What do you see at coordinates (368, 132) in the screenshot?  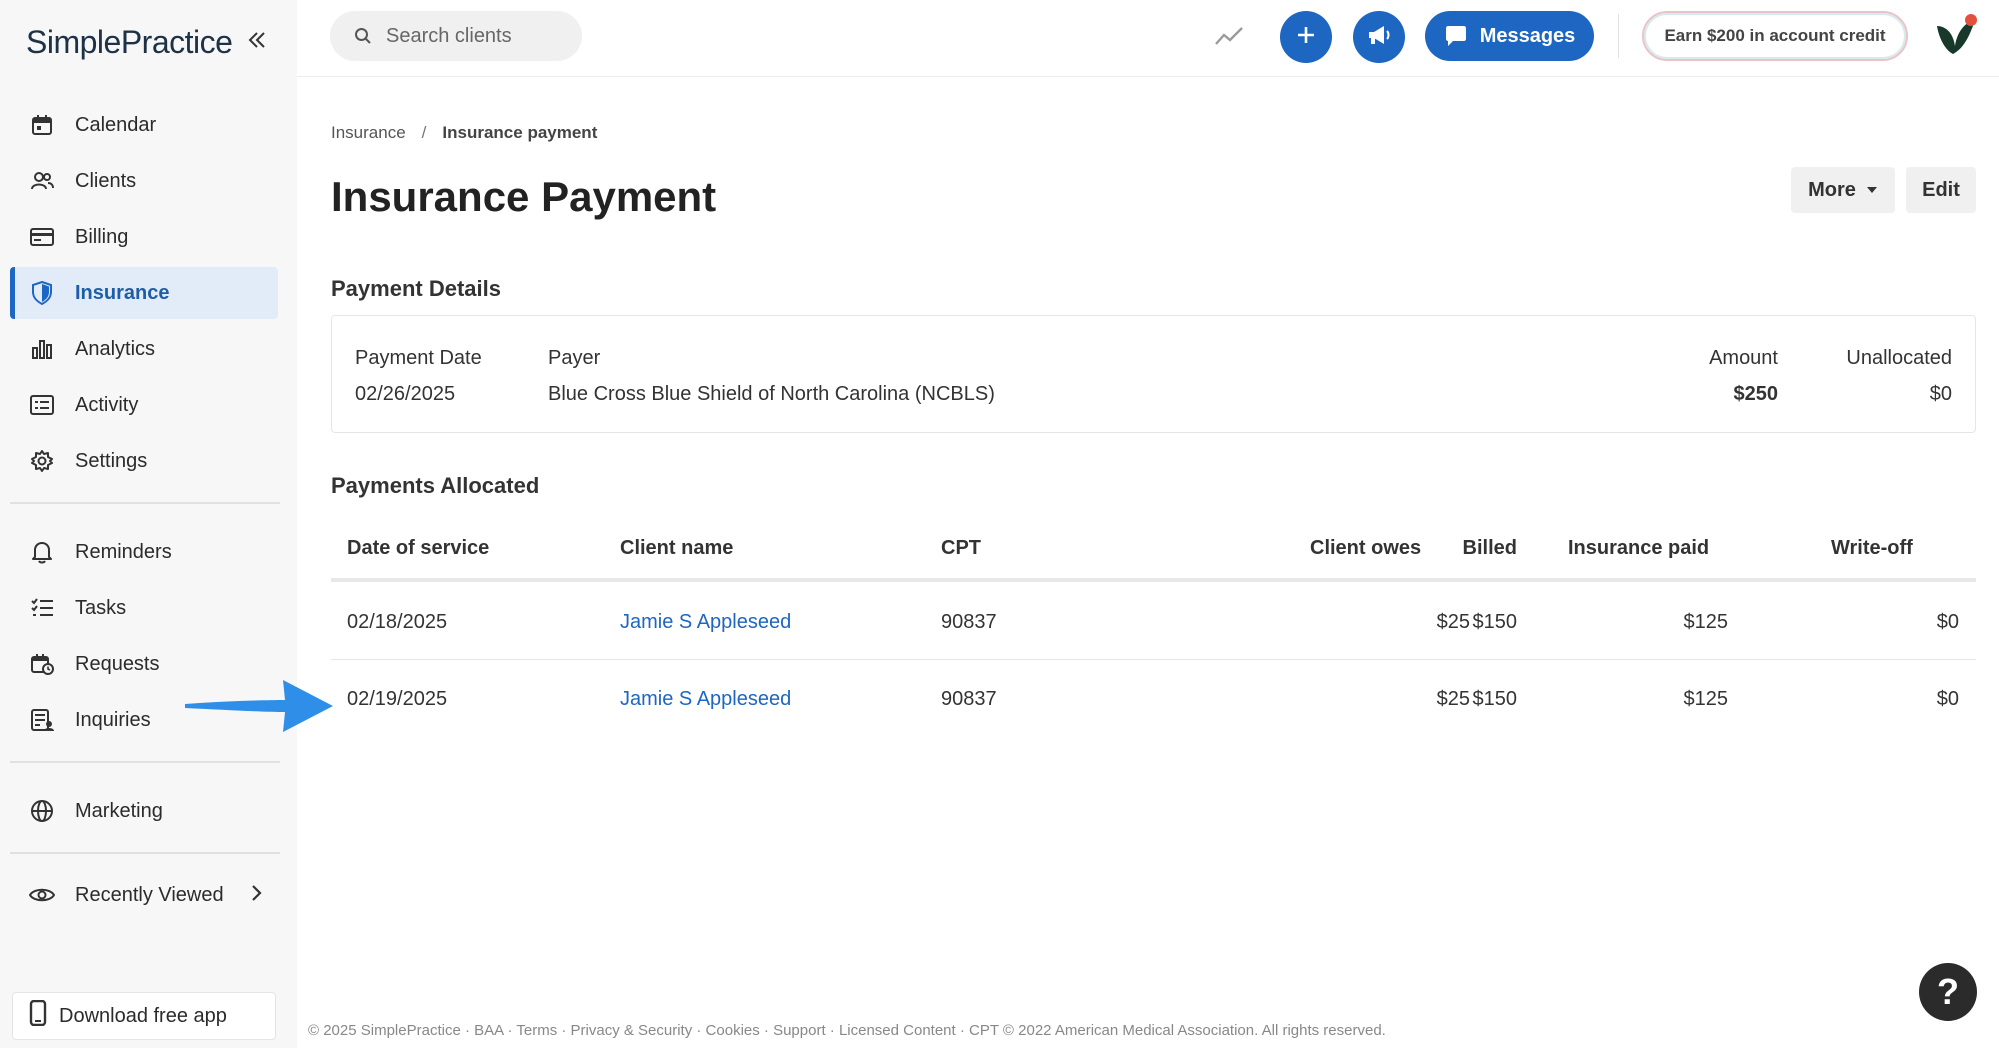 I see `breadcrumb-link-insurance: Insurance` at bounding box center [368, 132].